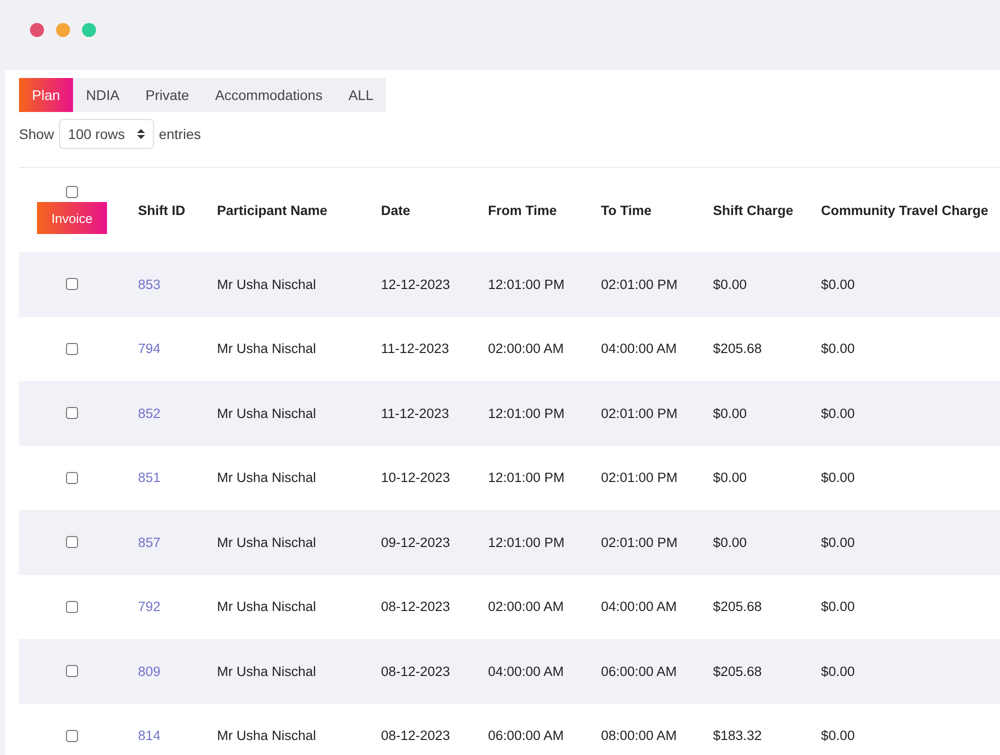 The height and width of the screenshot is (755, 1000). Describe the element at coordinates (72, 192) in the screenshot. I see `select-all-checkbox` at that location.